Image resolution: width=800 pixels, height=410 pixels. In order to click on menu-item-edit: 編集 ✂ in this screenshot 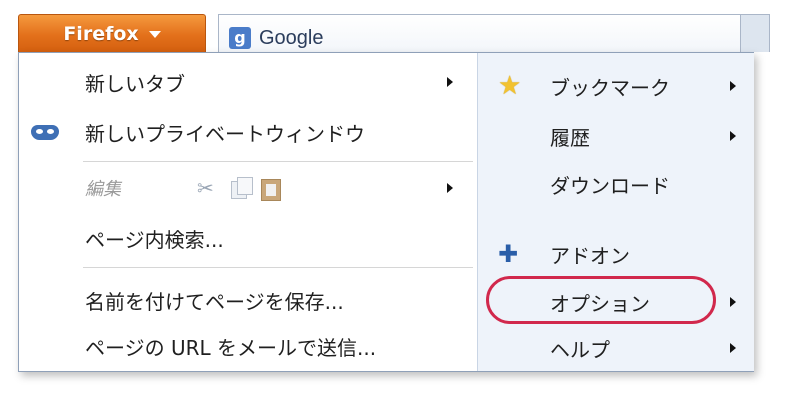, I will do `click(248, 188)`.